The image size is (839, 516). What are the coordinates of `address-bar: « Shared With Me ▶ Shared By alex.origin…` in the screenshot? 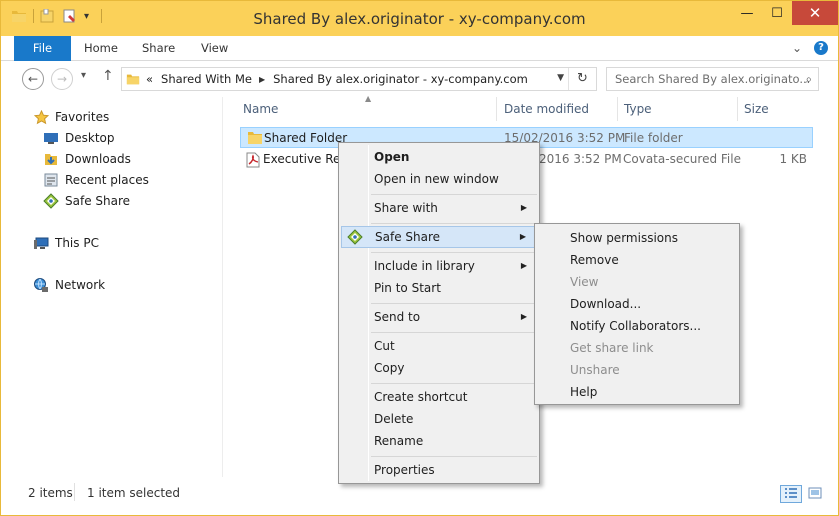 It's located at (359, 79).